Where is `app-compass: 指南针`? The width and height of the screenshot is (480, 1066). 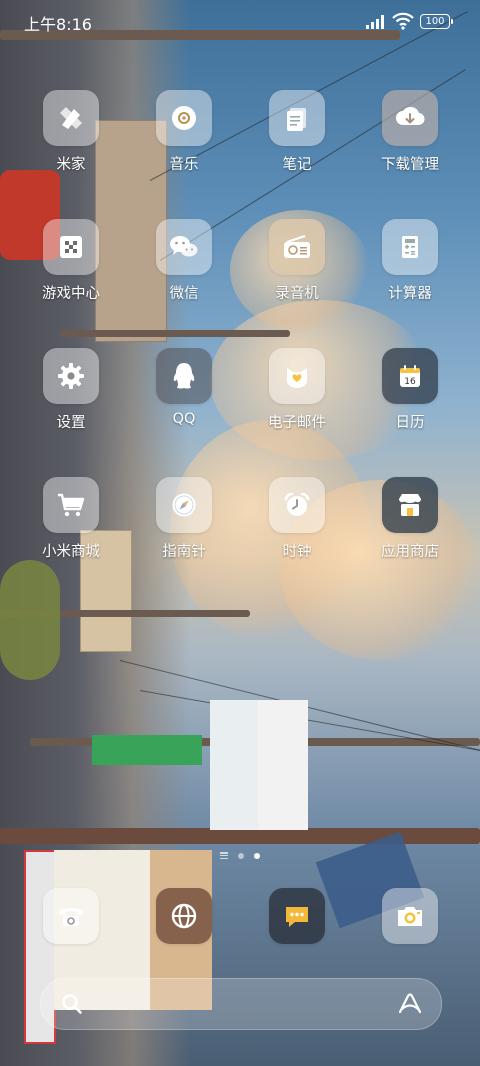 app-compass: 指南针 is located at coordinates (184, 519).